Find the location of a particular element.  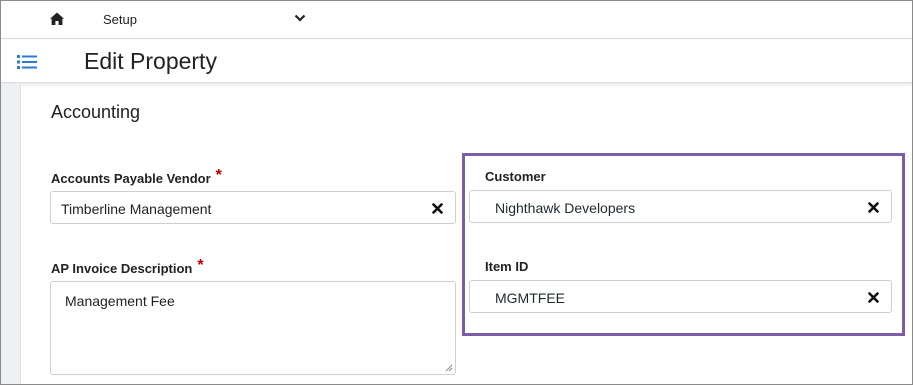

list-icon is located at coordinates (27, 62).